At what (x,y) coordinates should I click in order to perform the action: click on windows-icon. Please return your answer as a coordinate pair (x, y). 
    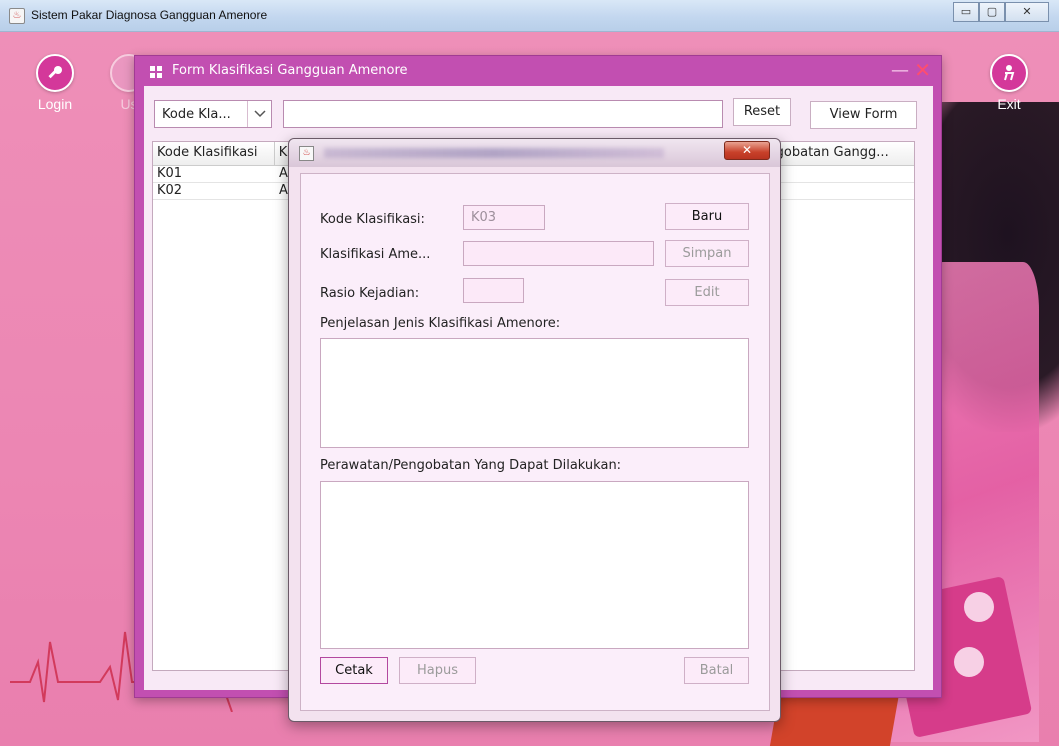
    Looking at the image, I should click on (156, 72).